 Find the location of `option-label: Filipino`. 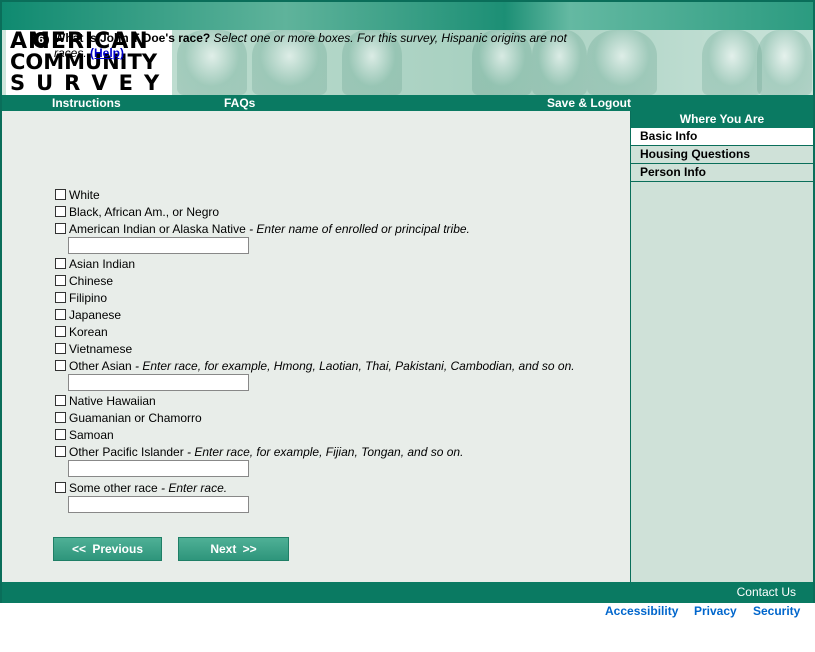

option-label: Filipino is located at coordinates (88, 298).